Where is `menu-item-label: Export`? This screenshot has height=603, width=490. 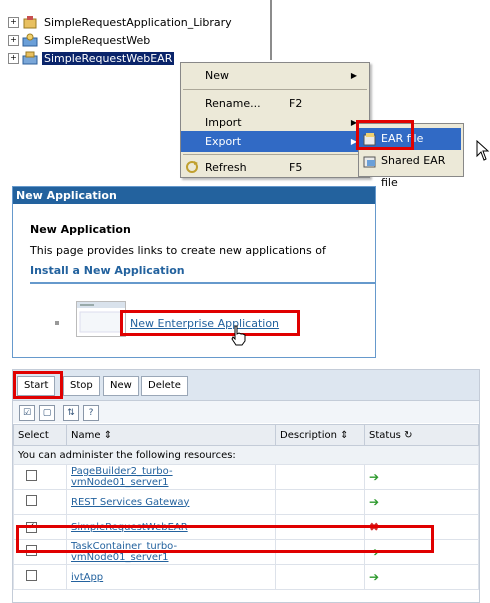 menu-item-label: Export is located at coordinates (223, 141).